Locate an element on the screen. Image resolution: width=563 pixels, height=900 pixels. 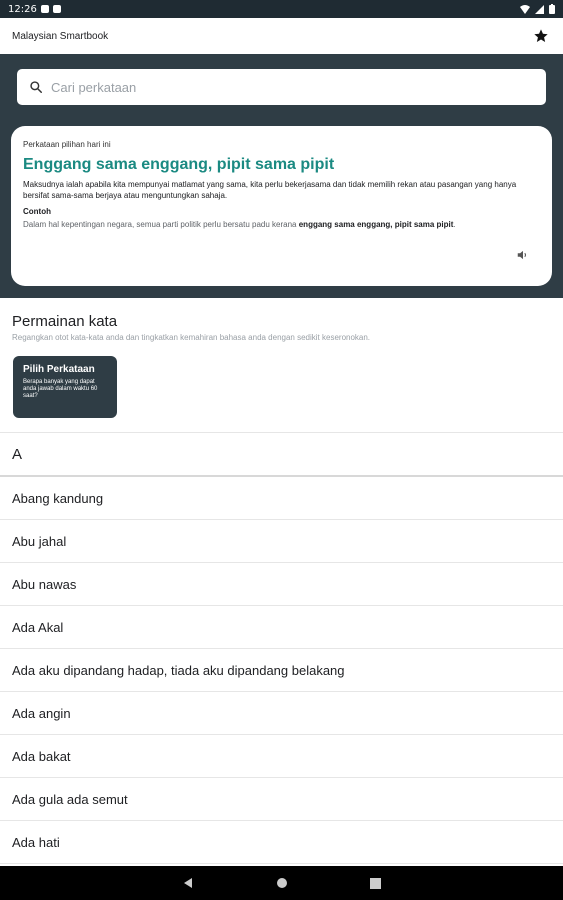
list-item: Abu jahal is located at coordinates (281, 541).